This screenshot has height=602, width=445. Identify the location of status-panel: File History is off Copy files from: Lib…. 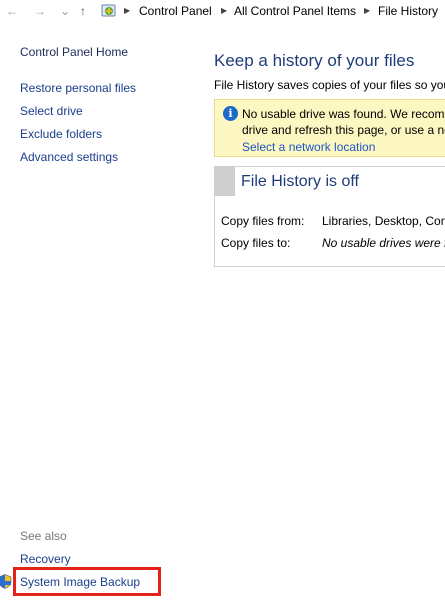
(329, 216).